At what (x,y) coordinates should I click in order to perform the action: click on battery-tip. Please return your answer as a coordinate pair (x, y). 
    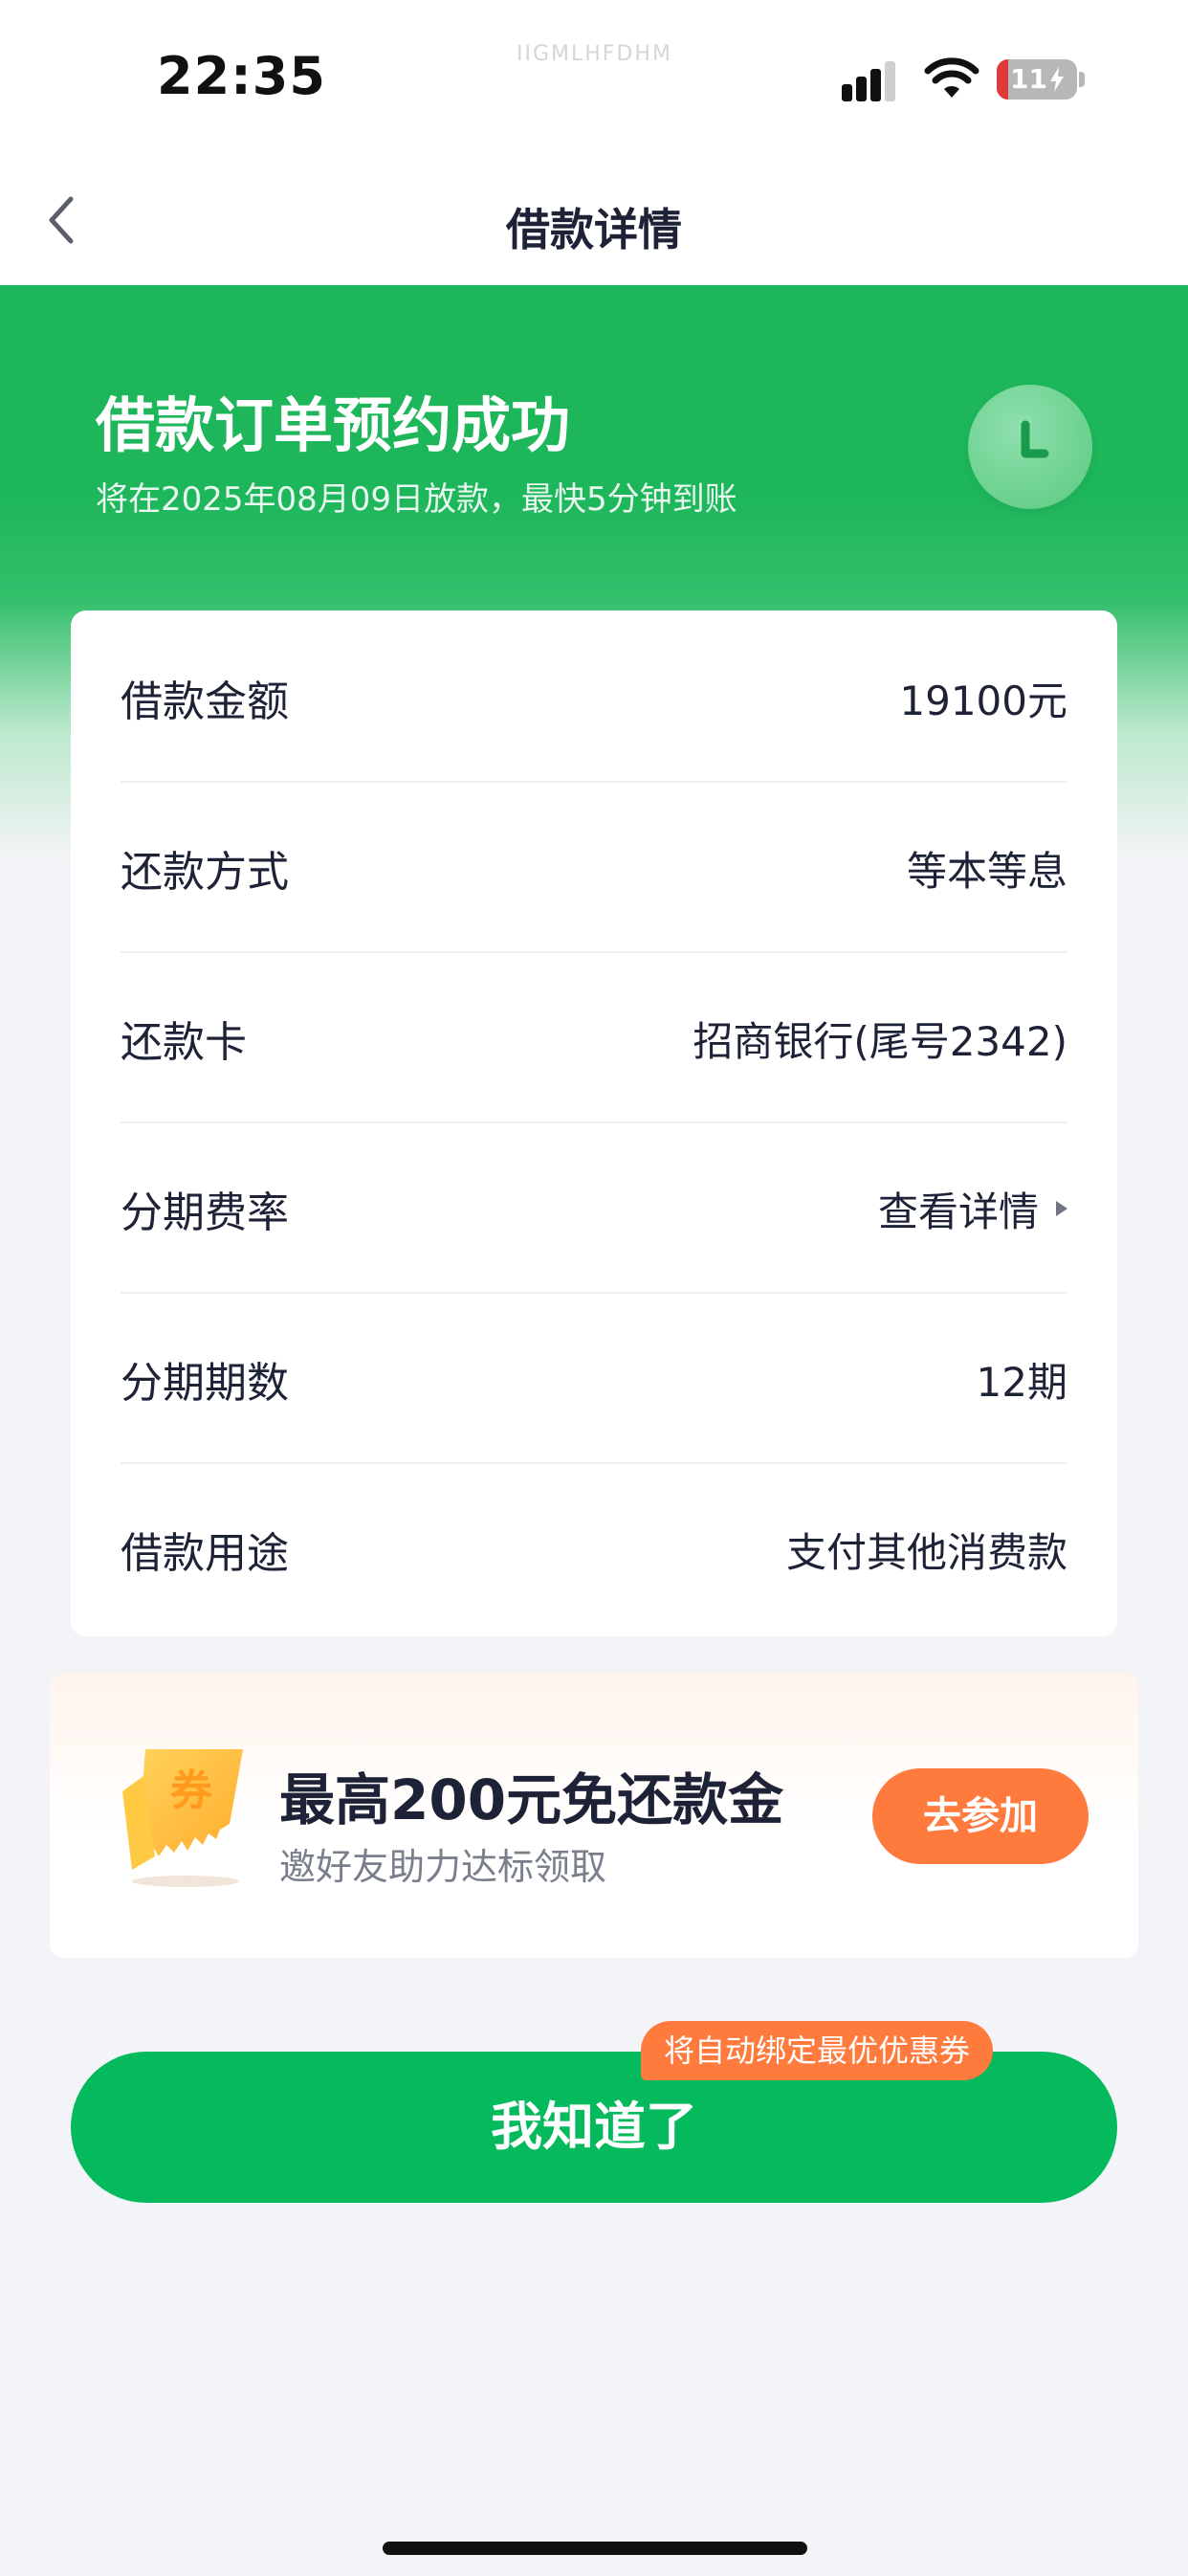
    Looking at the image, I should click on (1082, 79).